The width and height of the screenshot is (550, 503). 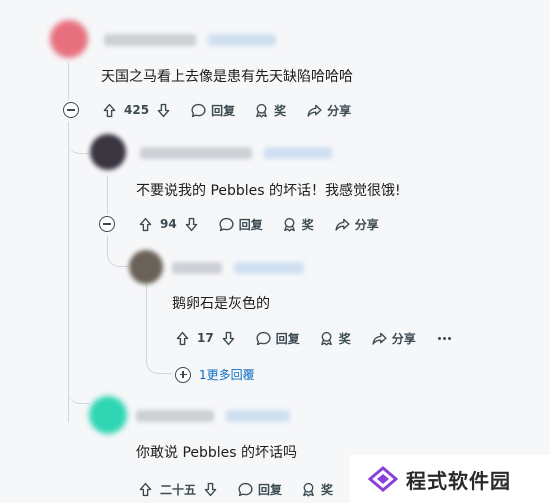 What do you see at coordinates (312, 338) in the screenshot?
I see `comment-actions: 17 回复 奖 分享` at bounding box center [312, 338].